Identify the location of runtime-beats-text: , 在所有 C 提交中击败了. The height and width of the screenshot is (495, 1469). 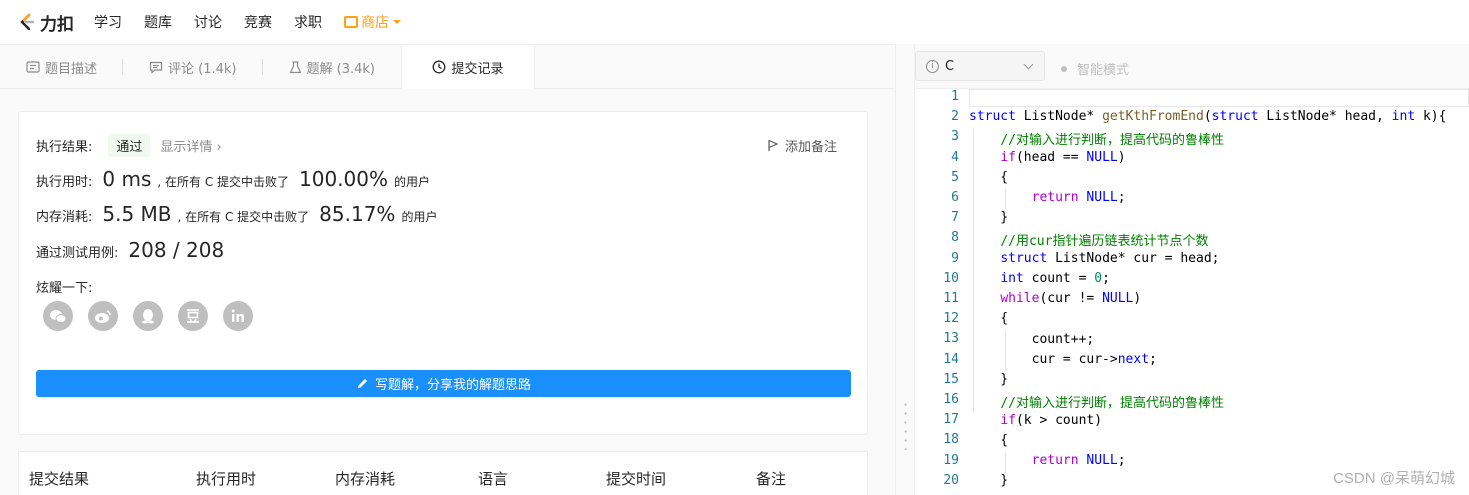
(223, 182).